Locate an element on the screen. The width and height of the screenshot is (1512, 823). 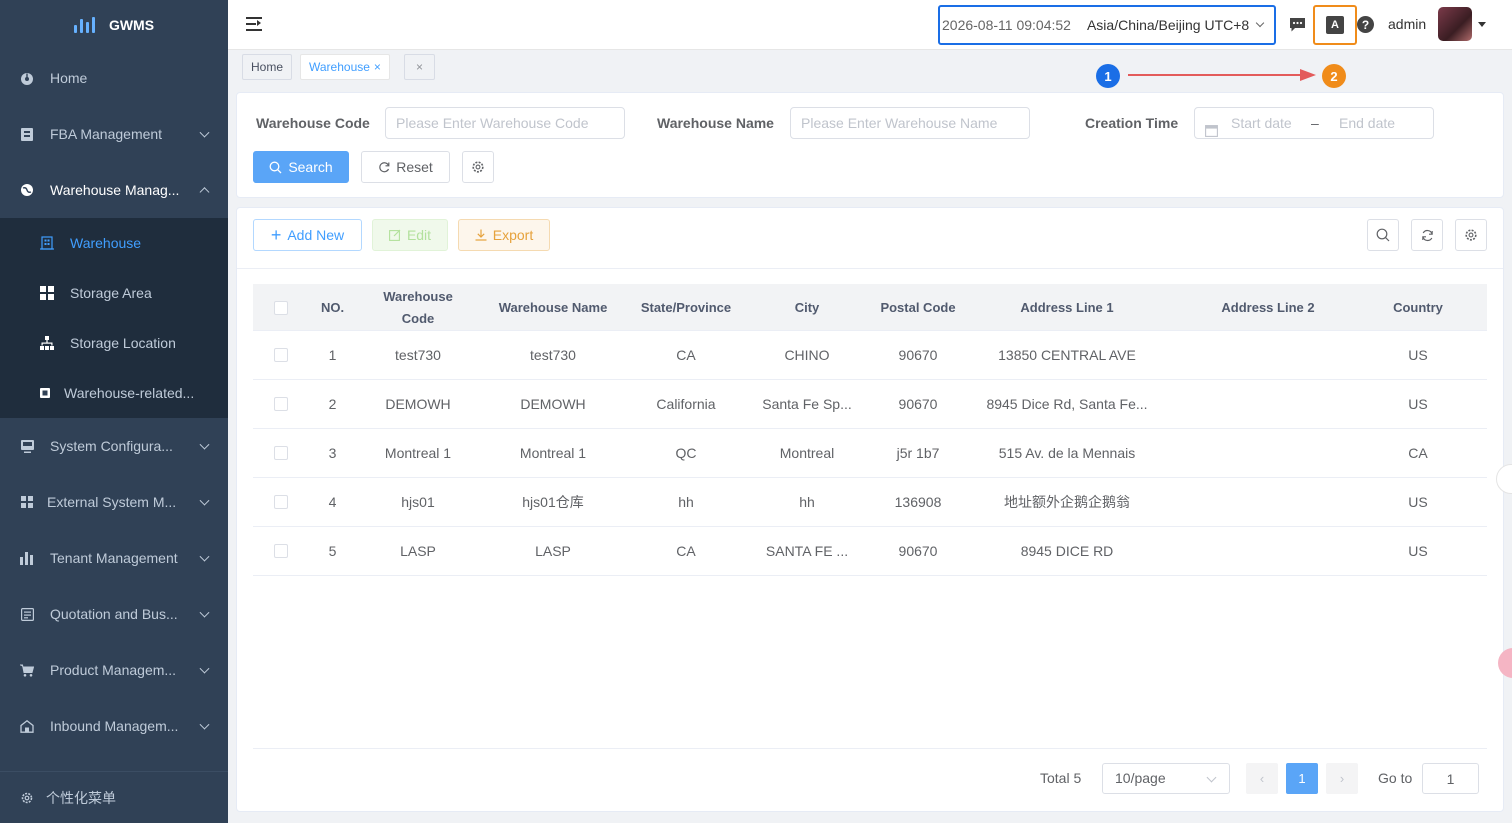
creation-time-range: Start date – End date is located at coordinates (1314, 123).